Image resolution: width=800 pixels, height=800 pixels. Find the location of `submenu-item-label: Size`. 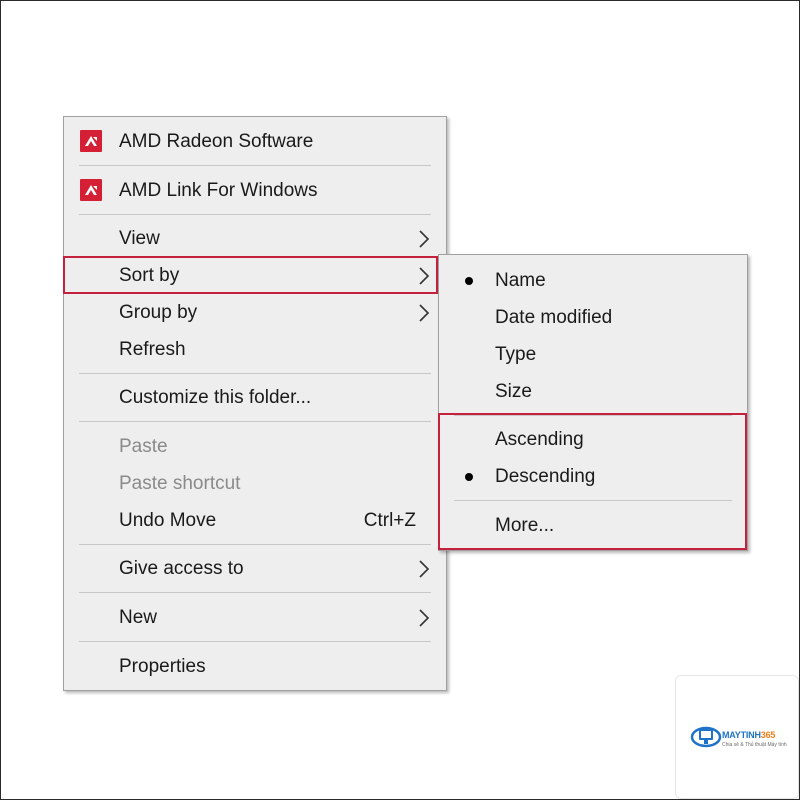

submenu-item-label: Size is located at coordinates (513, 391).